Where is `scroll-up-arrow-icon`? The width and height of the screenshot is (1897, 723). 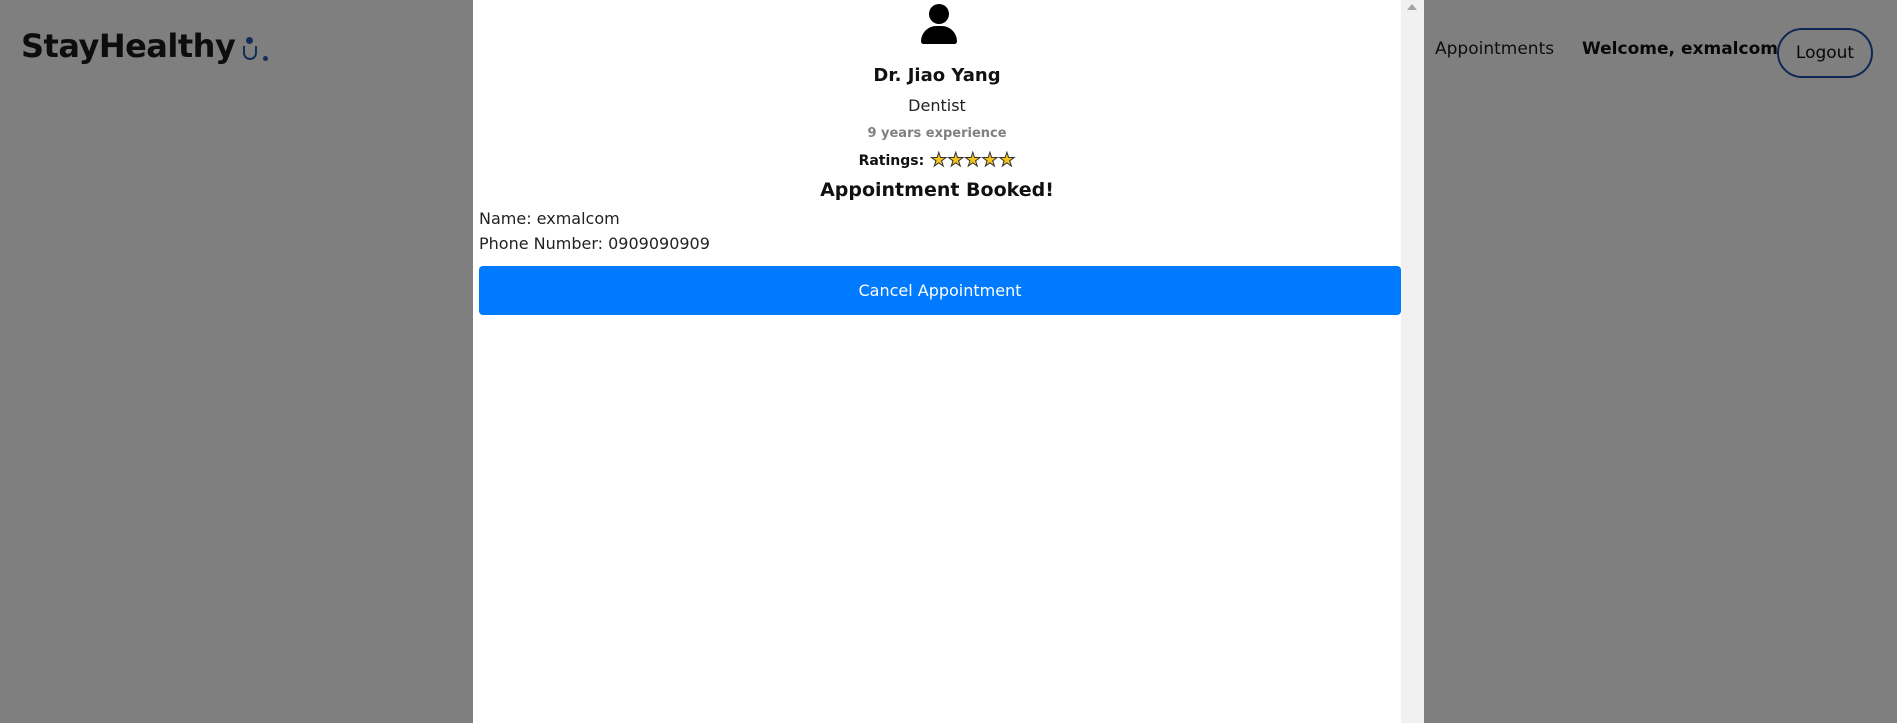
scroll-up-arrow-icon is located at coordinates (1412, 7).